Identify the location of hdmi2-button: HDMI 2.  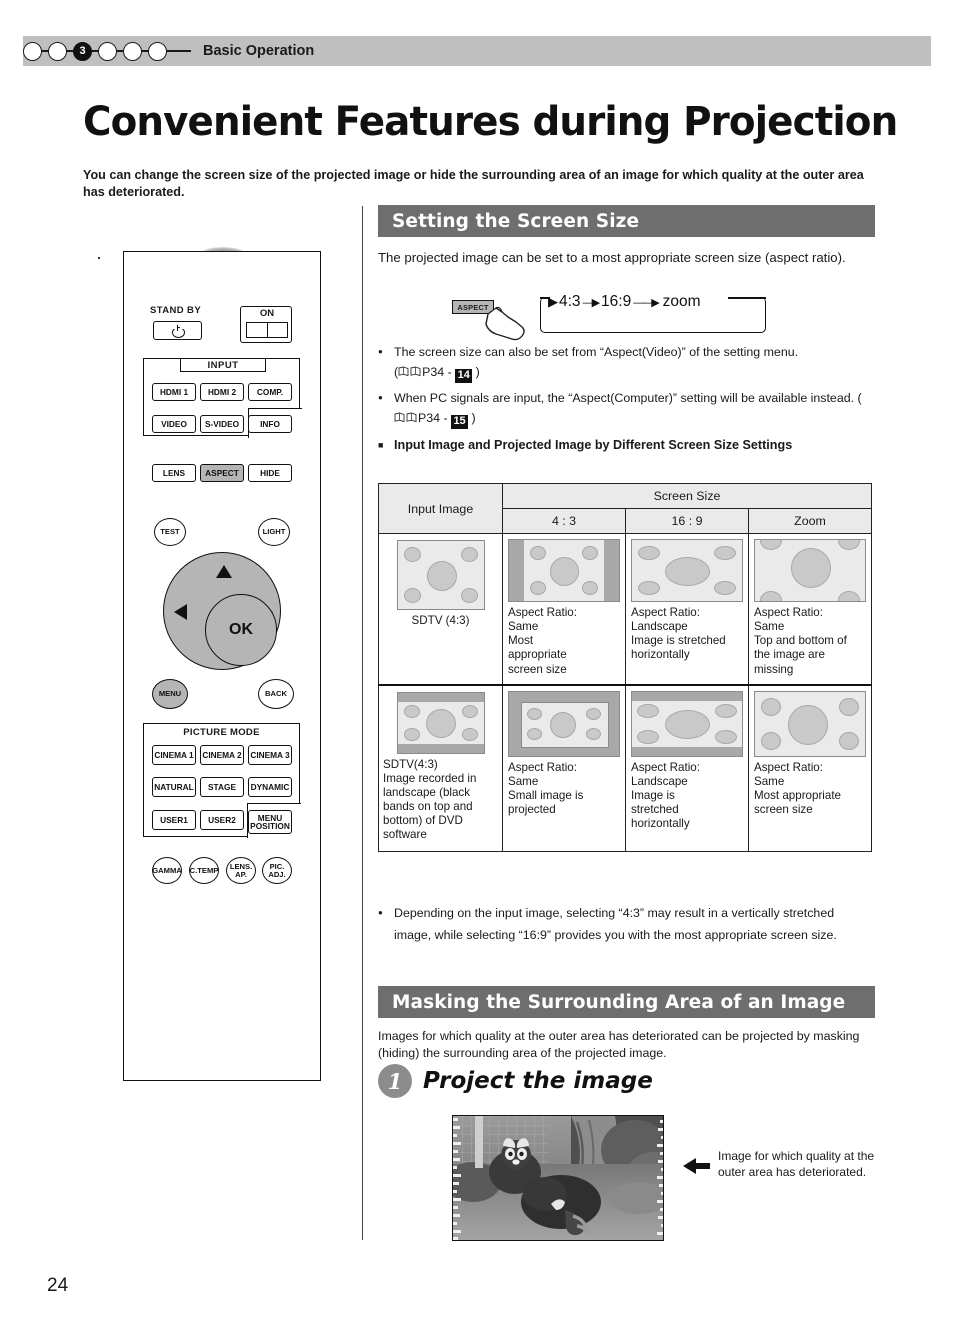
(222, 392).